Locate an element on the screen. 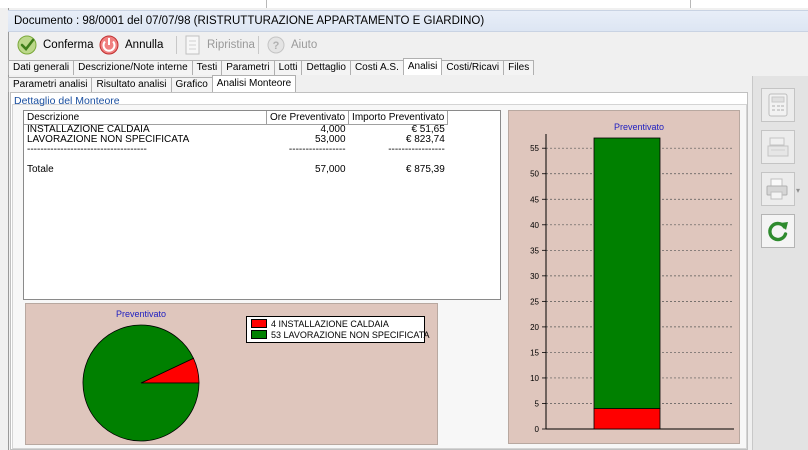 The width and height of the screenshot is (808, 450). cash-register-button is located at coordinates (778, 147).